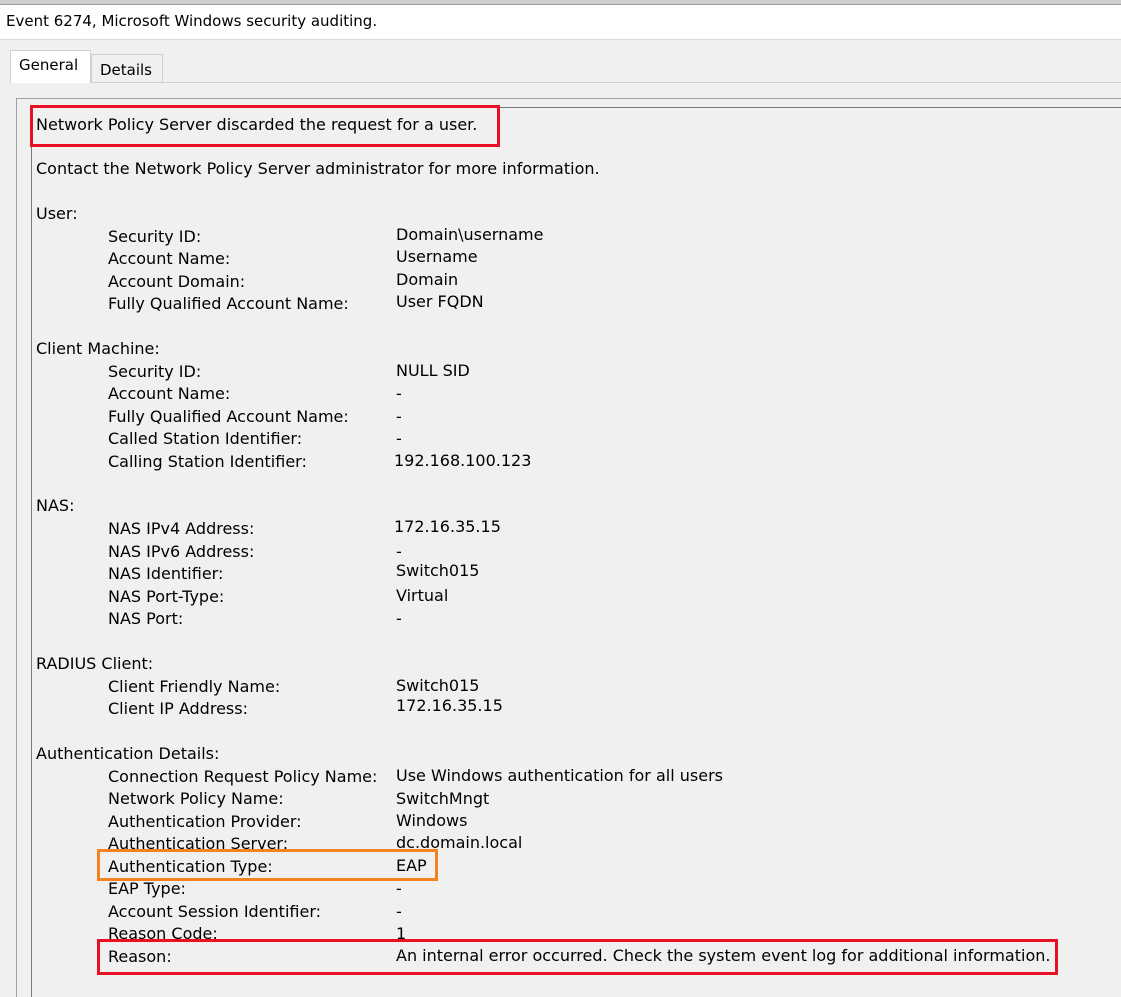 The height and width of the screenshot is (997, 1121). Describe the element at coordinates (196, 798) in the screenshot. I see `field-label: Network Policy Name:` at that location.